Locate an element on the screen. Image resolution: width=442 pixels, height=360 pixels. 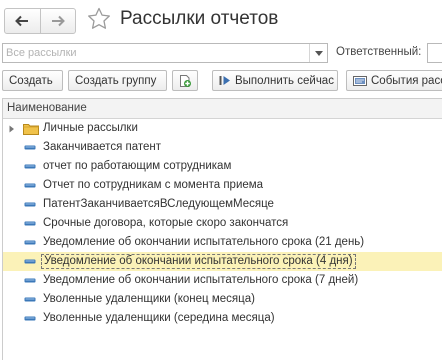
copy-button is located at coordinates (185, 80).